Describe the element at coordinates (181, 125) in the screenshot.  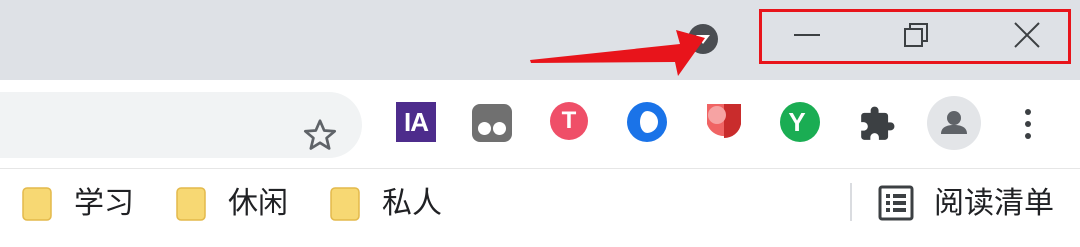
I see `address-bar` at that location.